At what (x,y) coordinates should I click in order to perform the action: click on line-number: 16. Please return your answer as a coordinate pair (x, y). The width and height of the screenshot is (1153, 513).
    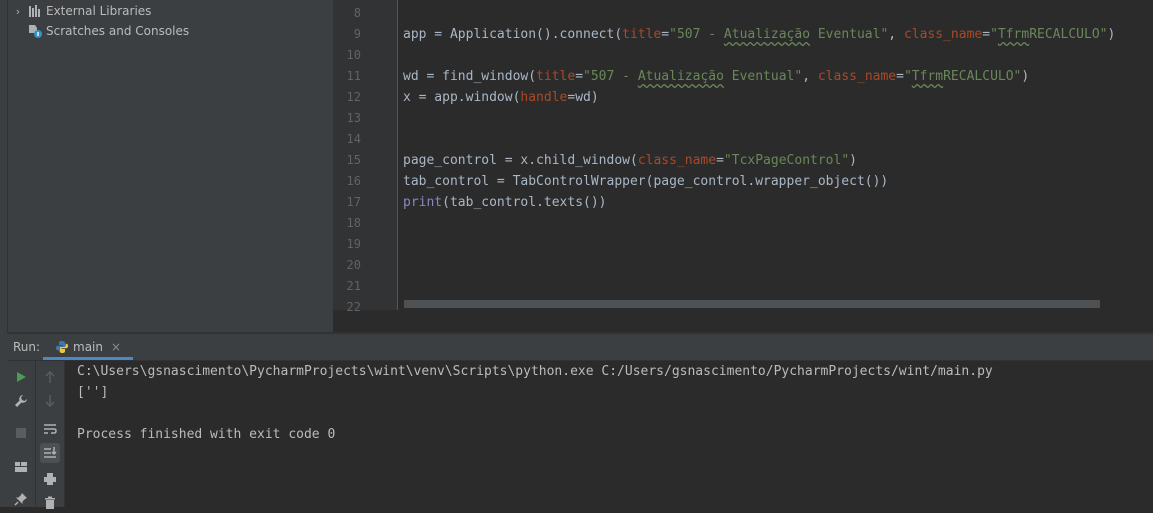
    Looking at the image, I should click on (353, 181).